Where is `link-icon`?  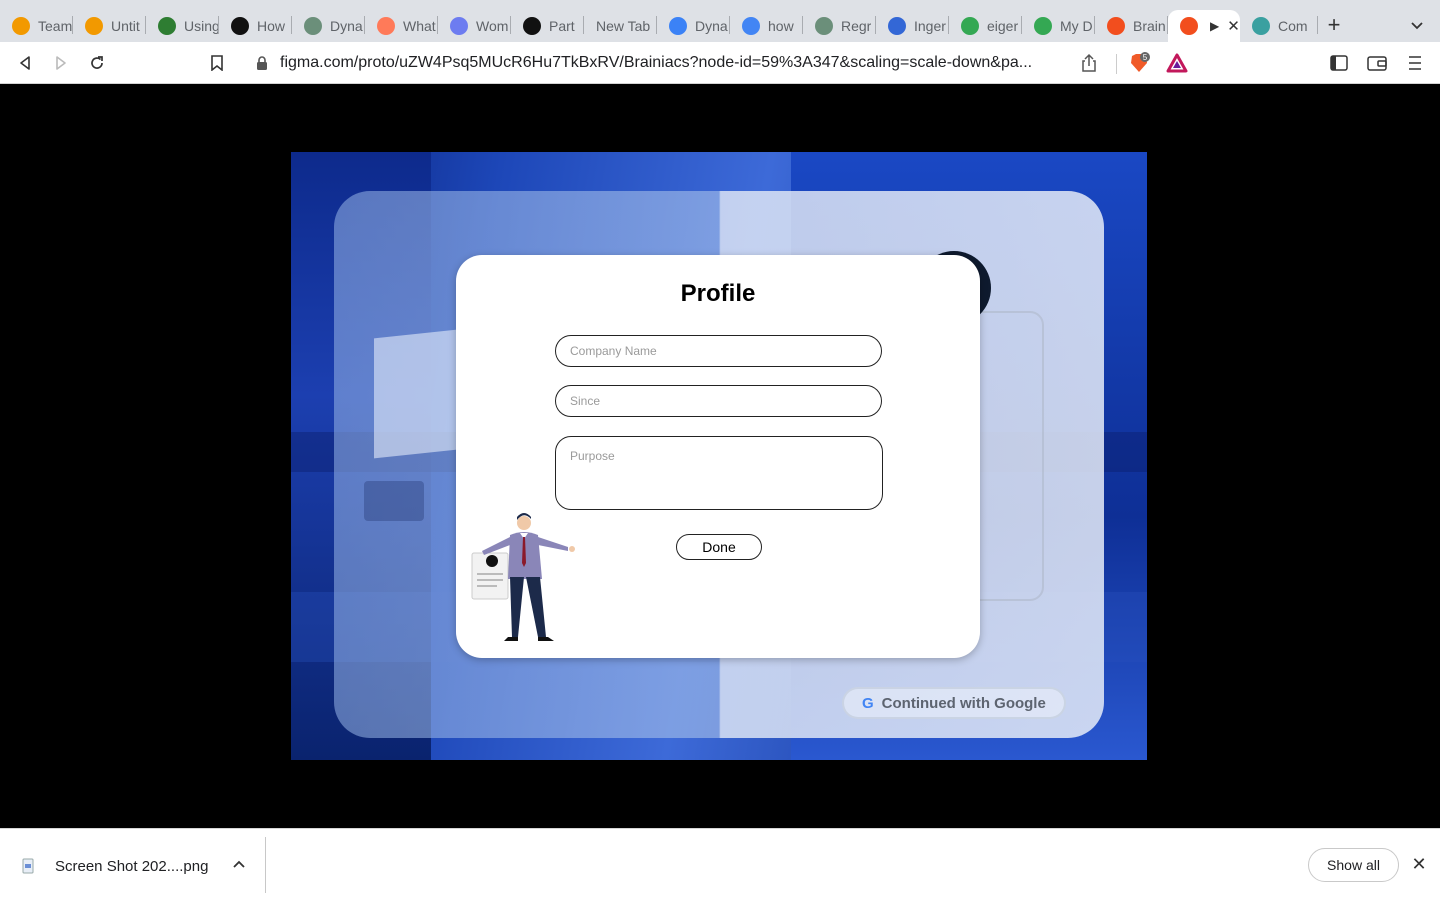
link-icon is located at coordinates (167, 26).